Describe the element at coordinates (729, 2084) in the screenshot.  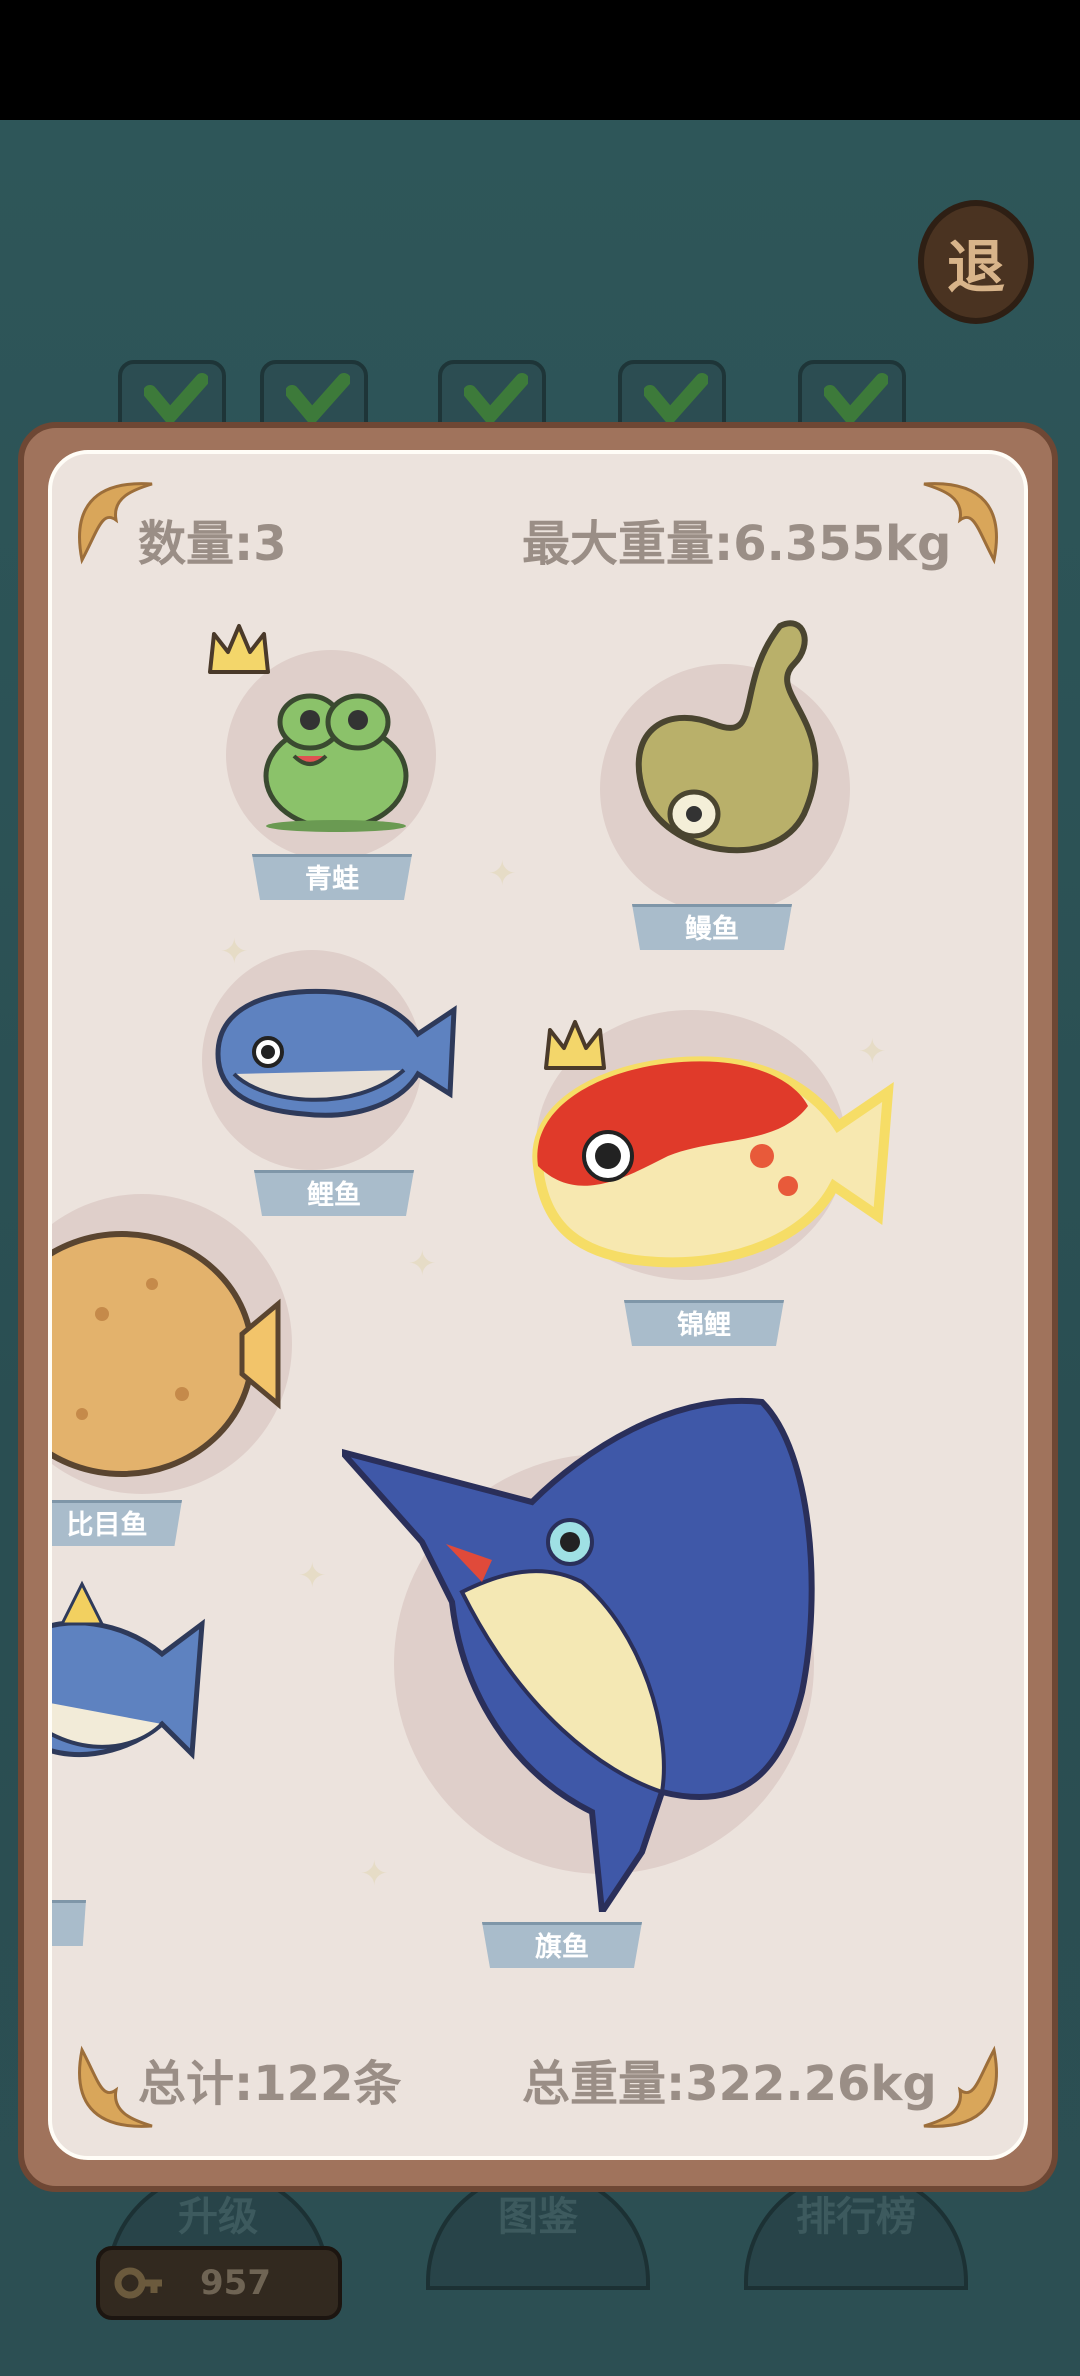
I see `total-weight-stat: 总重量:322.26kg` at that location.